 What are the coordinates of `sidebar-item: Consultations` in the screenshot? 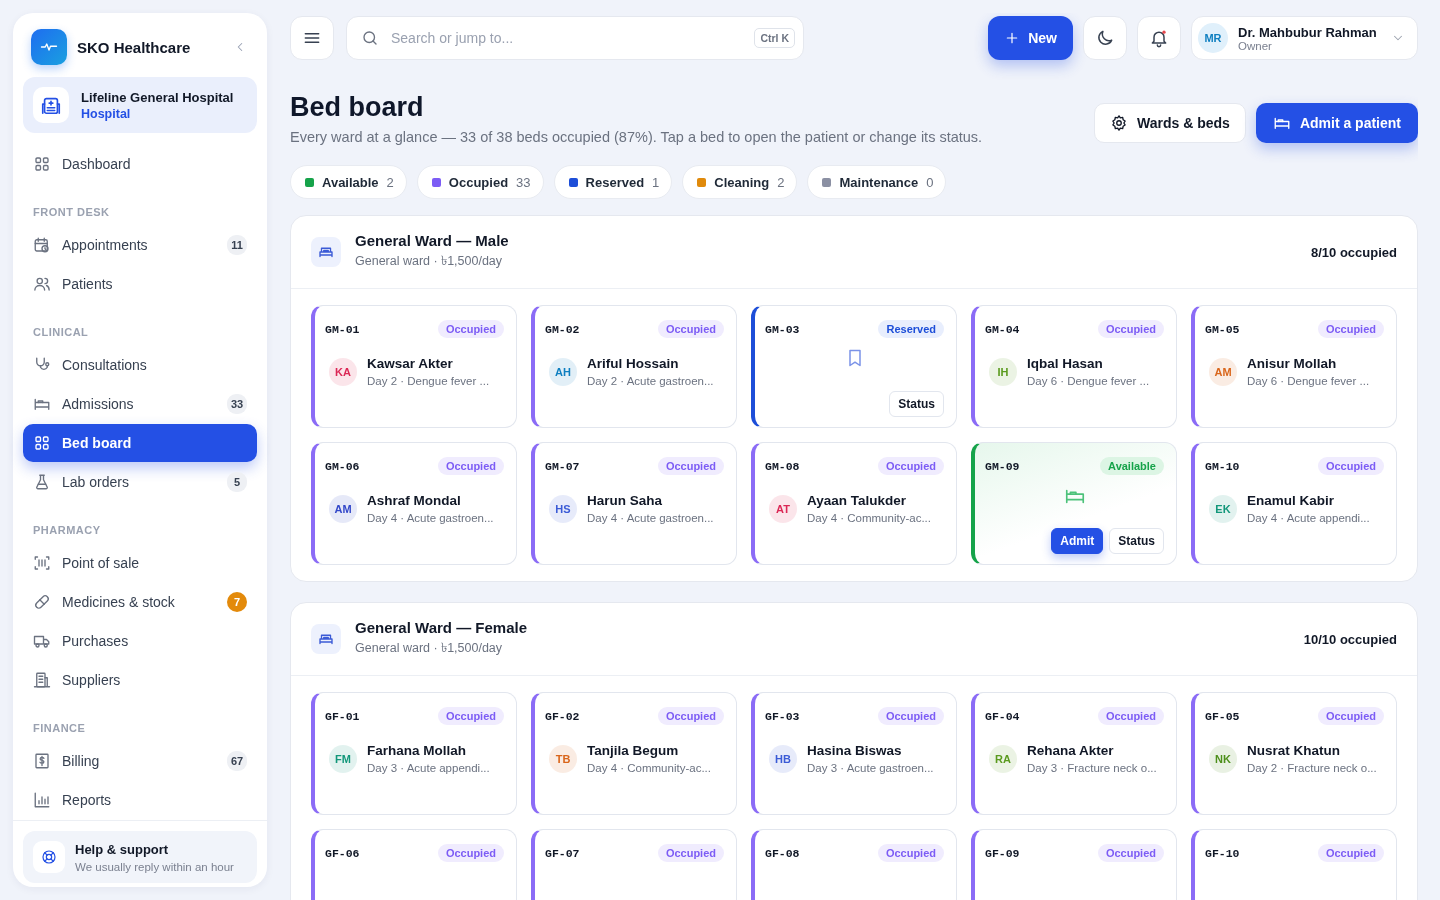 It's located at (140, 365).